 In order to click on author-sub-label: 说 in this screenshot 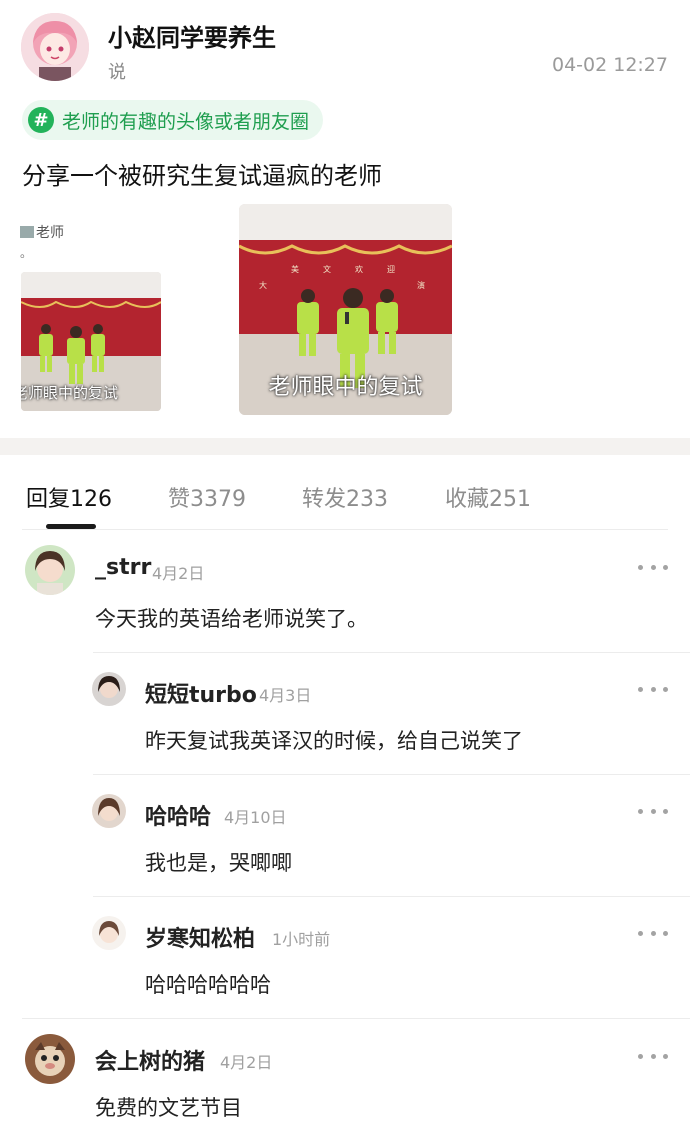, I will do `click(117, 72)`.